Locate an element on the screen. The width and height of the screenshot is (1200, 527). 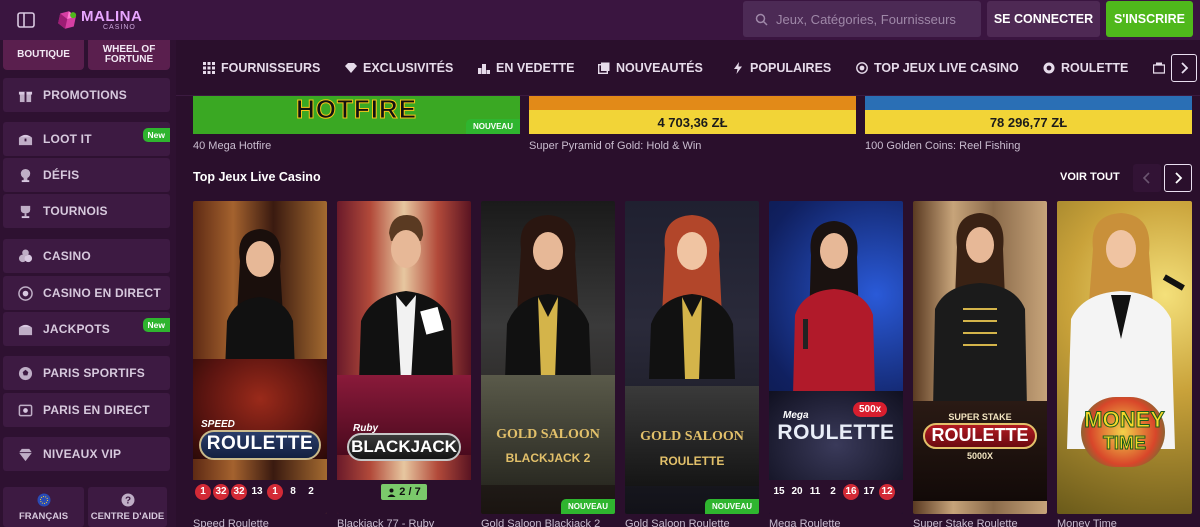
game-title: Super Stake Roulette is located at coordinates (980, 522).